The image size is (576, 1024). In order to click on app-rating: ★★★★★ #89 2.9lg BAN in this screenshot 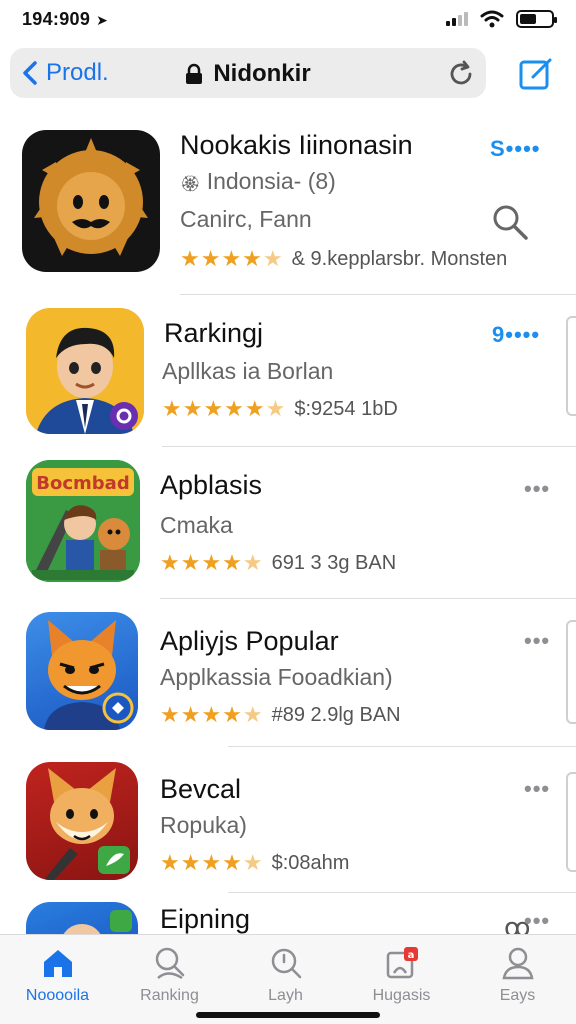, I will do `click(280, 715)`.